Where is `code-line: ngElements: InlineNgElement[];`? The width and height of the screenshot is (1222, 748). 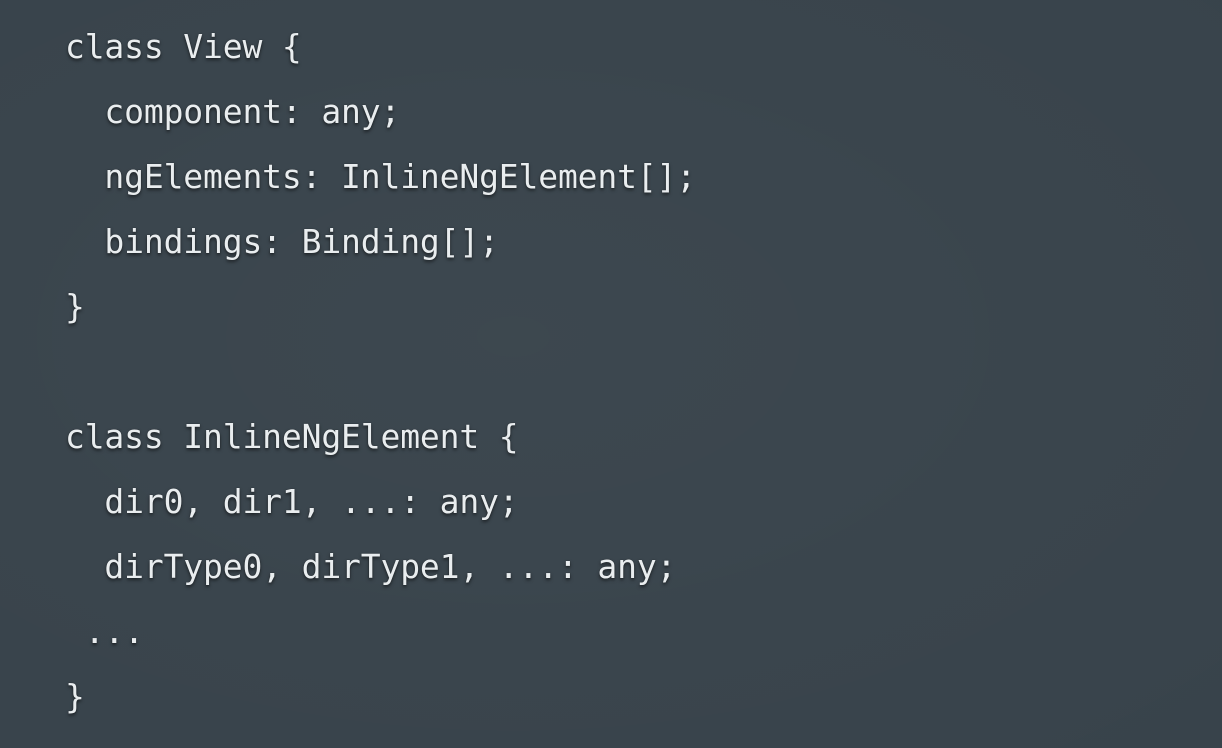
code-line: ngElements: InlineNgElement[]; is located at coordinates (380, 176).